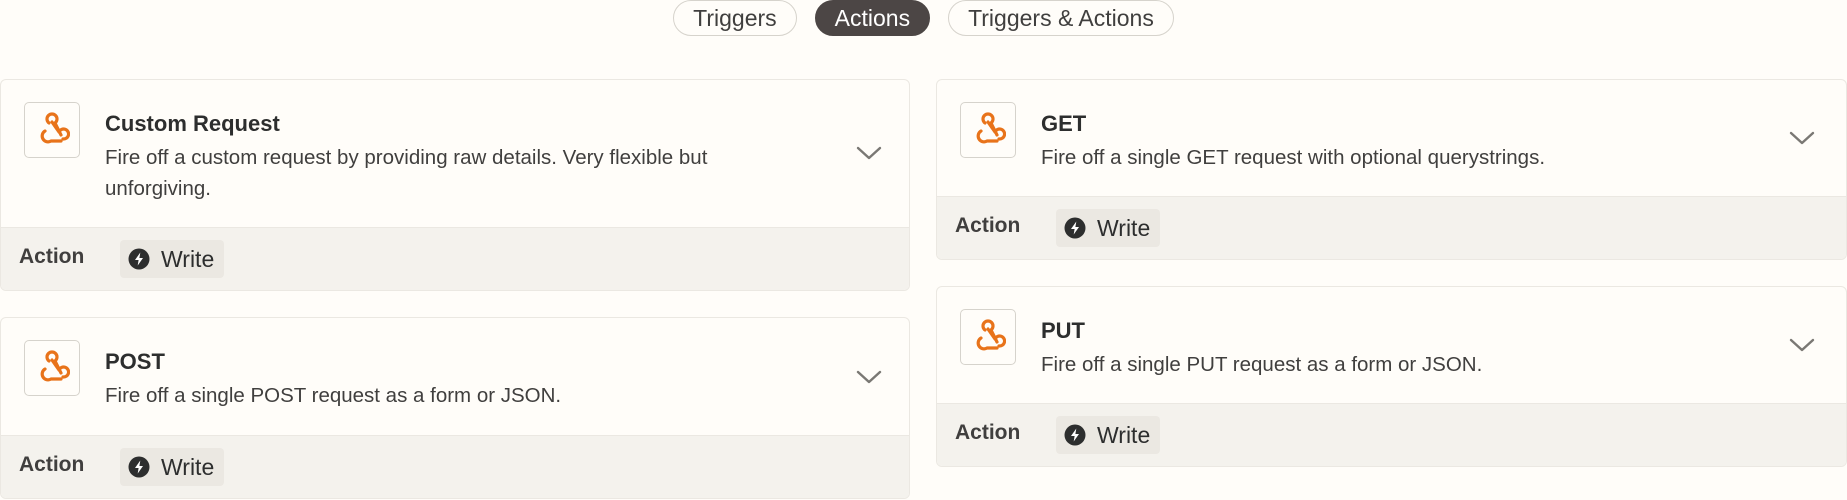 This screenshot has width=1847, height=500. What do you see at coordinates (1061, 18) in the screenshot?
I see `tab-triggers-and-actions: Triggers & Actions` at bounding box center [1061, 18].